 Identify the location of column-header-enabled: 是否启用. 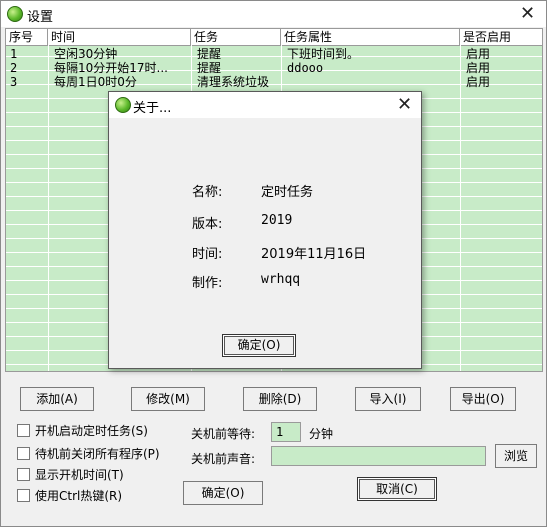
(501, 37).